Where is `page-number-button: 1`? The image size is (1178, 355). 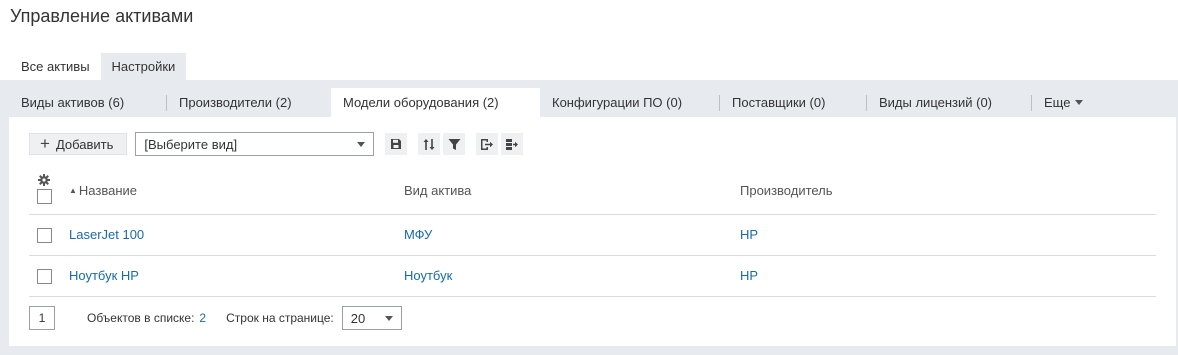
page-number-button: 1 is located at coordinates (42, 318).